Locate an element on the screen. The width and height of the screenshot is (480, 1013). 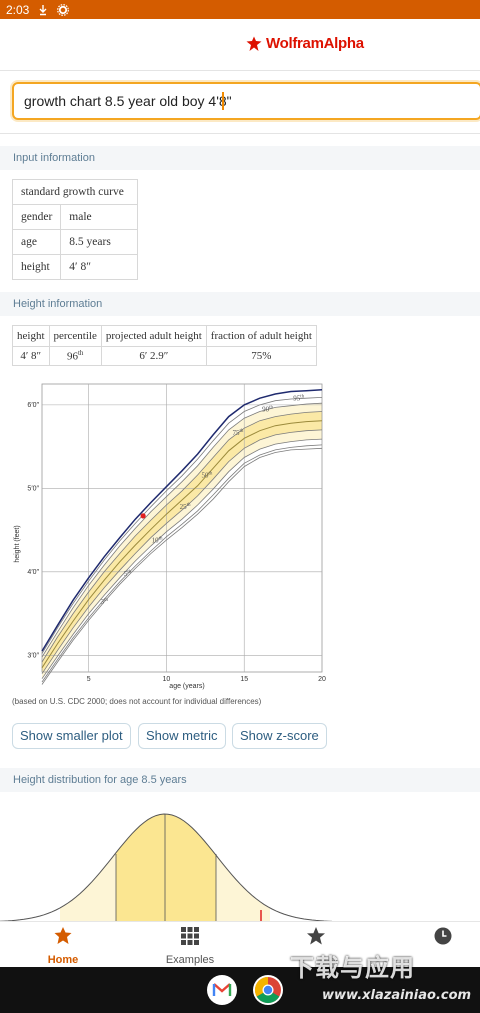
input-information-title: Input information is located at coordinates (240, 158).